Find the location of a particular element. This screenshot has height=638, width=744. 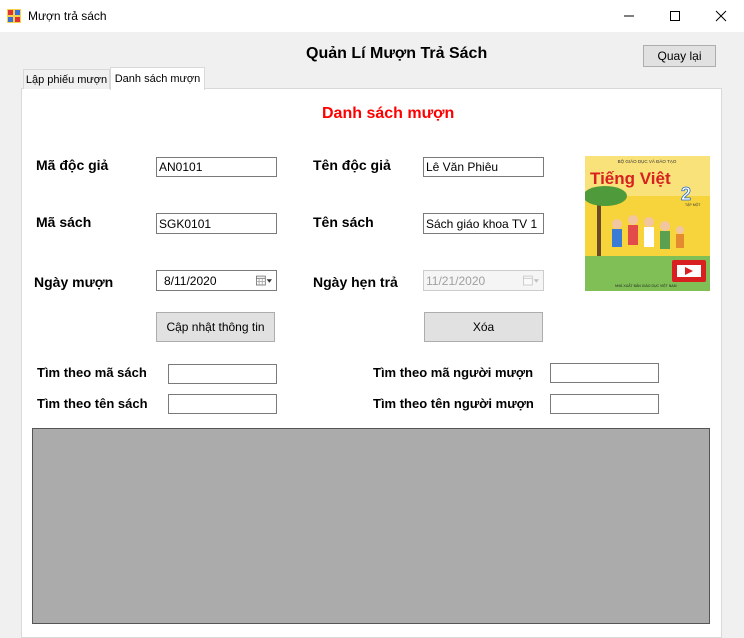

book-id-input: SGK0101 is located at coordinates (216, 223).